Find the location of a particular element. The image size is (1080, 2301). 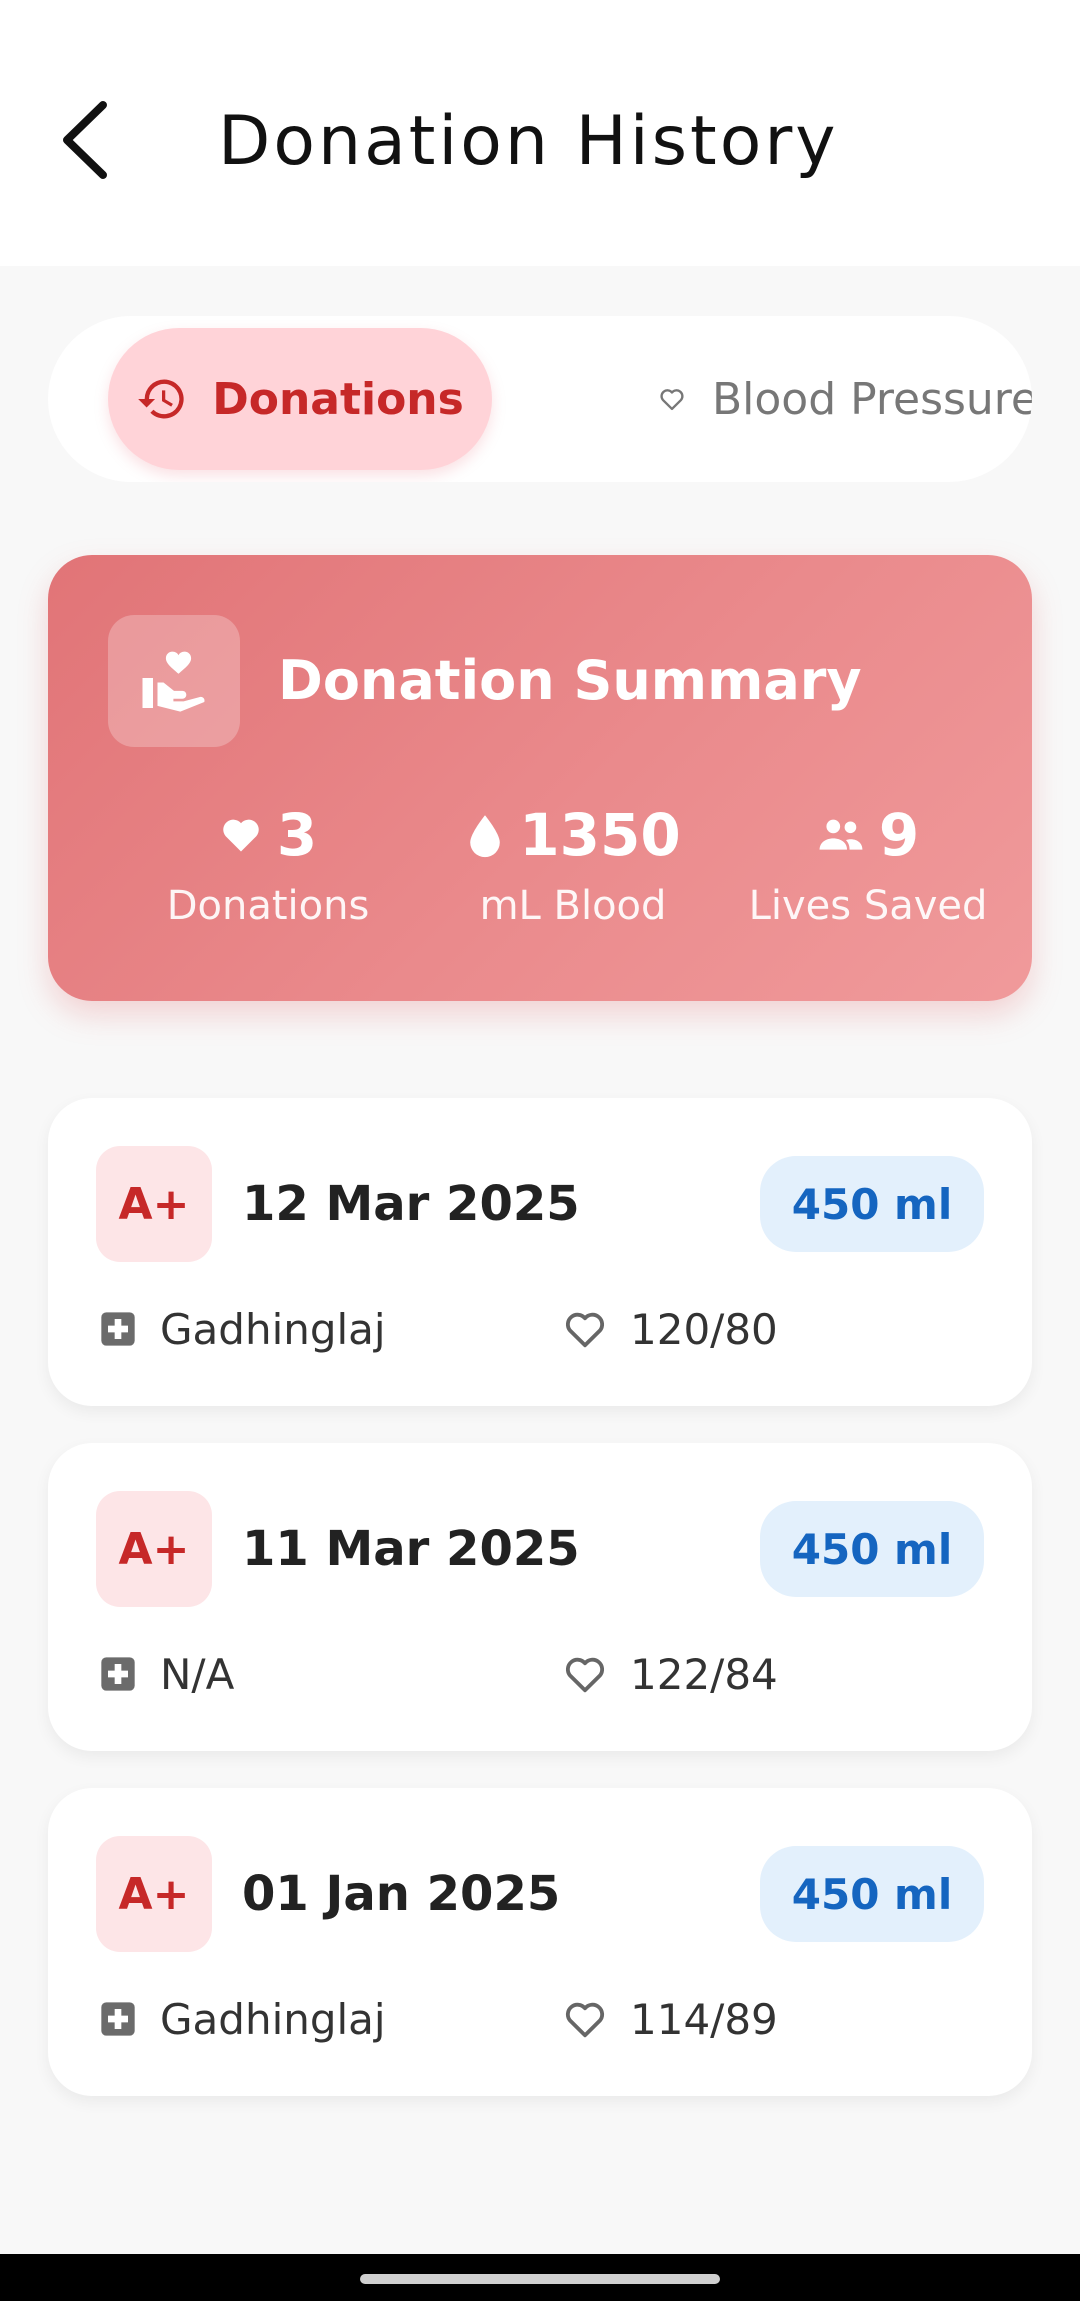

back-button is located at coordinates (85, 140).